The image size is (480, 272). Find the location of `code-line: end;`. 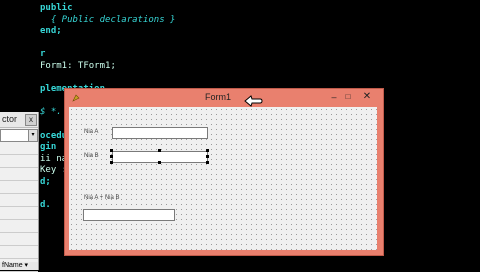

code-line: end; is located at coordinates (51, 31).